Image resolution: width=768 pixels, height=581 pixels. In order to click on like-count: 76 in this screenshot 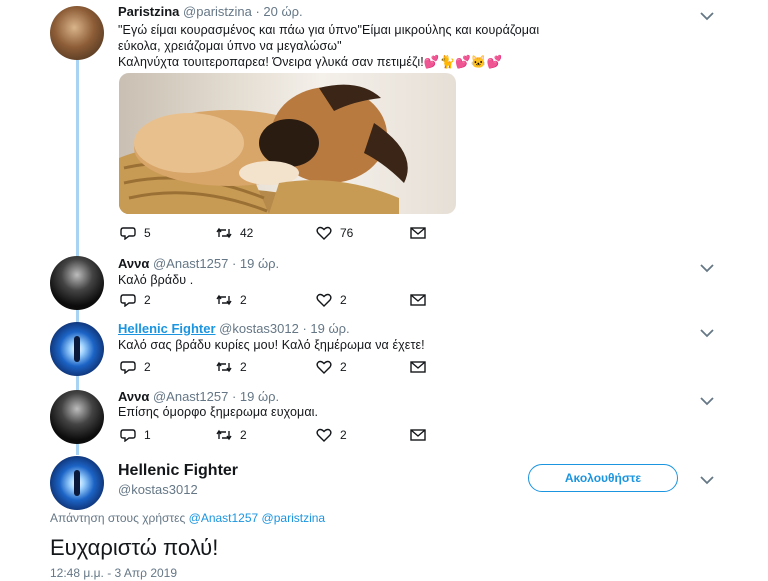, I will do `click(347, 233)`.